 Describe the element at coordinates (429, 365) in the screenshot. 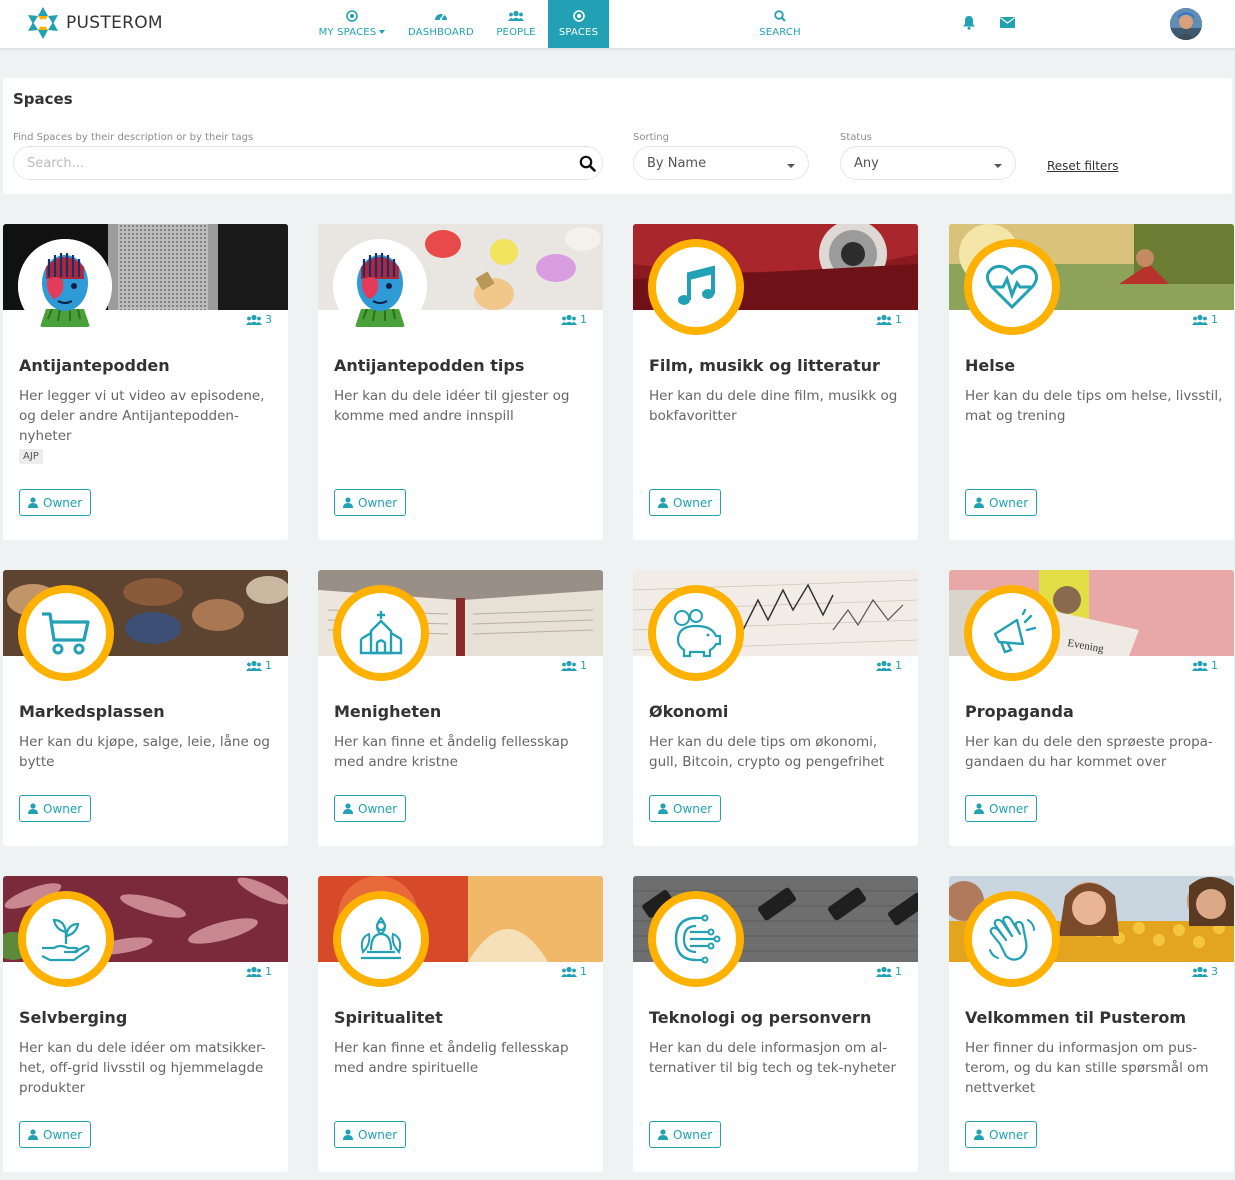

I see `space-title: Antijantepodden tips` at that location.